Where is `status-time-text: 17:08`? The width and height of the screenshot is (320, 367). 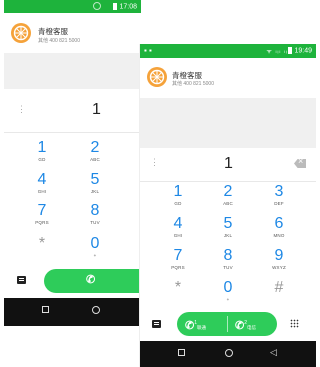 status-time-text: 17:08 is located at coordinates (128, 7).